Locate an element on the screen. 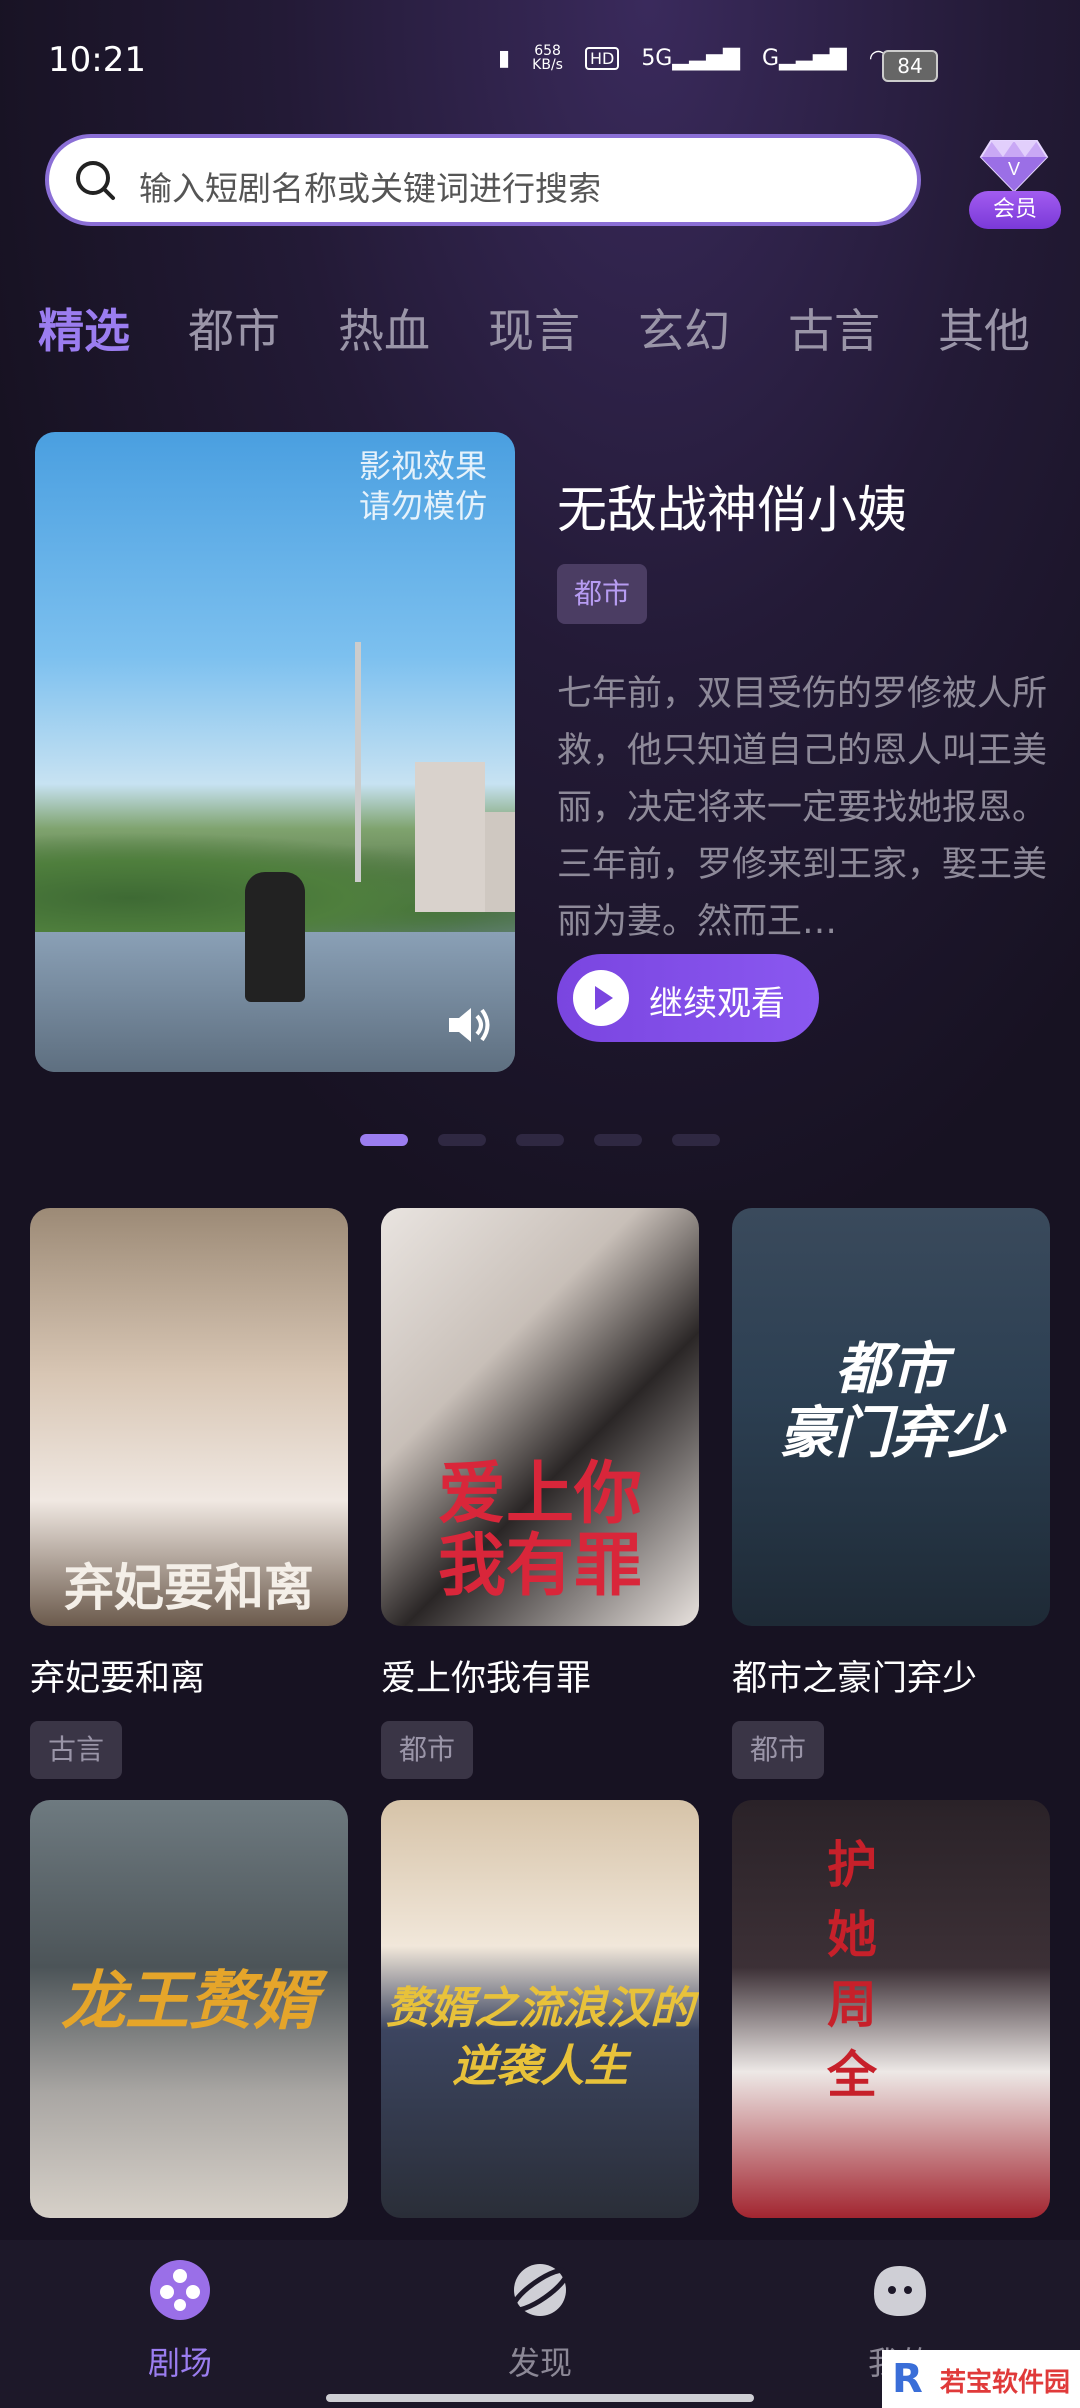 Image resolution: width=1080 pixels, height=2408 pixels. vip-button: V 会员 is located at coordinates (1015, 183).